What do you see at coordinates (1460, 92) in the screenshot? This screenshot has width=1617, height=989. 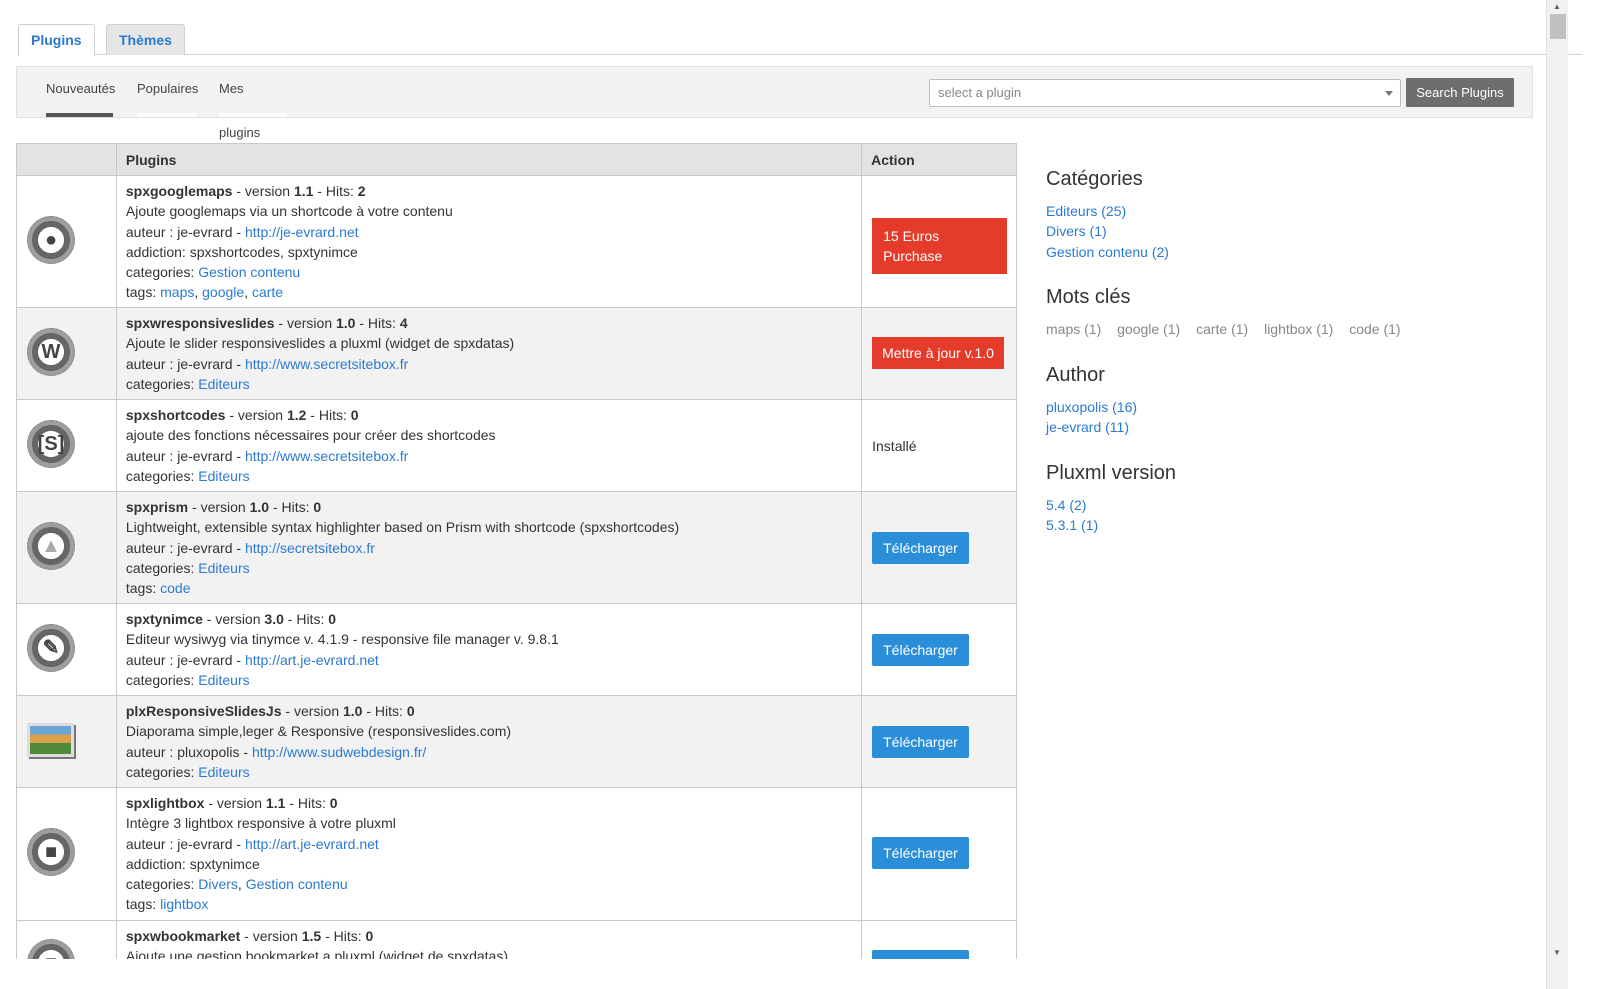 I see `search-plugins-button: Search Plugins` at bounding box center [1460, 92].